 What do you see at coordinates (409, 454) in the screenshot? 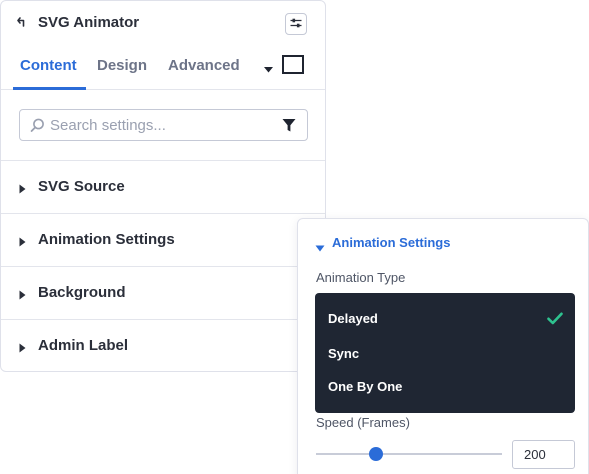
I see `speed-slider-track` at bounding box center [409, 454].